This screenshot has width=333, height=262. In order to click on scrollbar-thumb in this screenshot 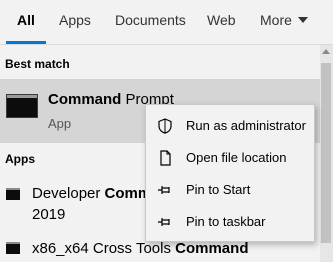, I will do `click(326, 153)`.